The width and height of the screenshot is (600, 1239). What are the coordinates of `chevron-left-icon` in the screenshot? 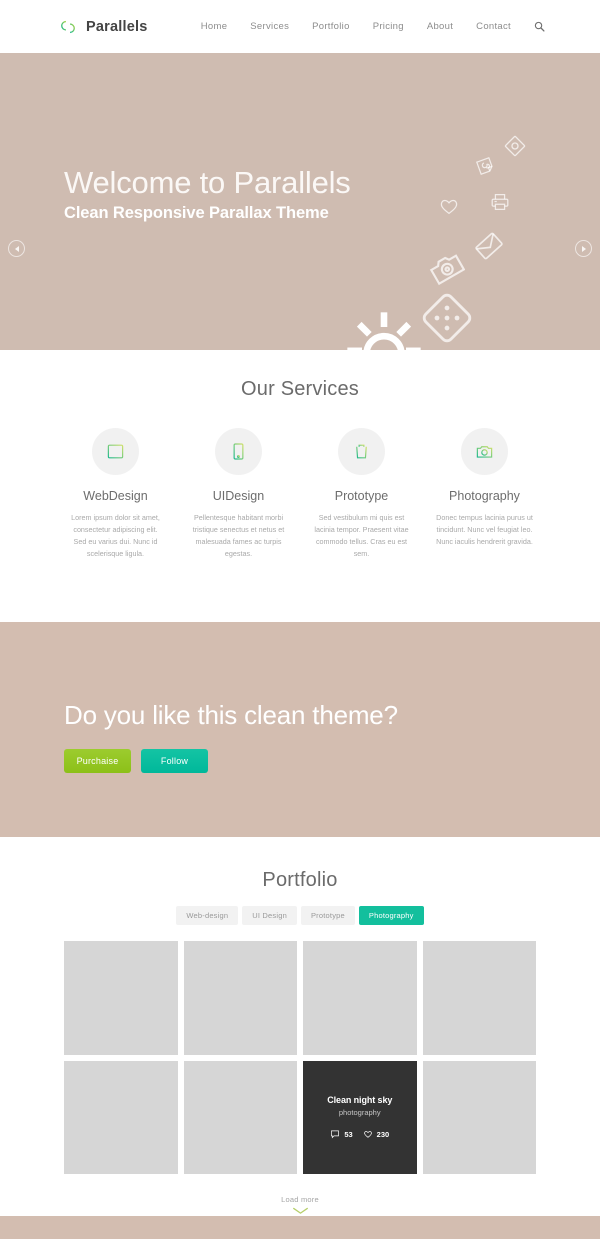 It's located at (16, 248).